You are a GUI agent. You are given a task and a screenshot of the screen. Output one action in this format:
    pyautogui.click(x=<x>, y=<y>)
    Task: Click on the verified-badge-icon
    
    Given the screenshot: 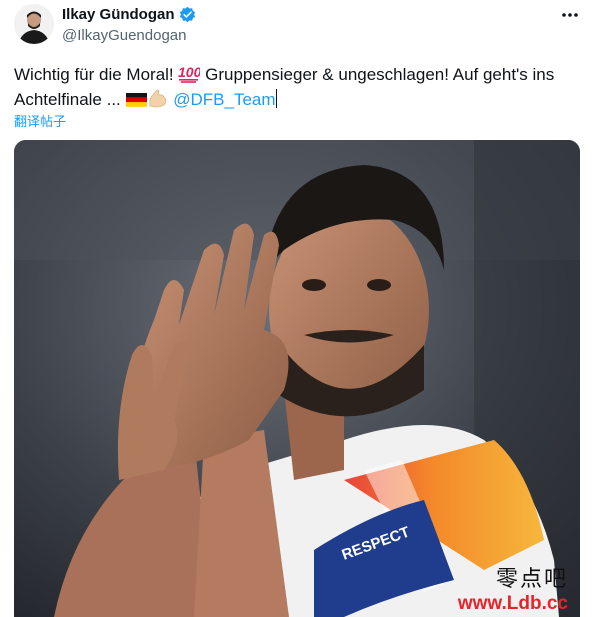 What is the action you would take?
    pyautogui.click(x=187, y=14)
    